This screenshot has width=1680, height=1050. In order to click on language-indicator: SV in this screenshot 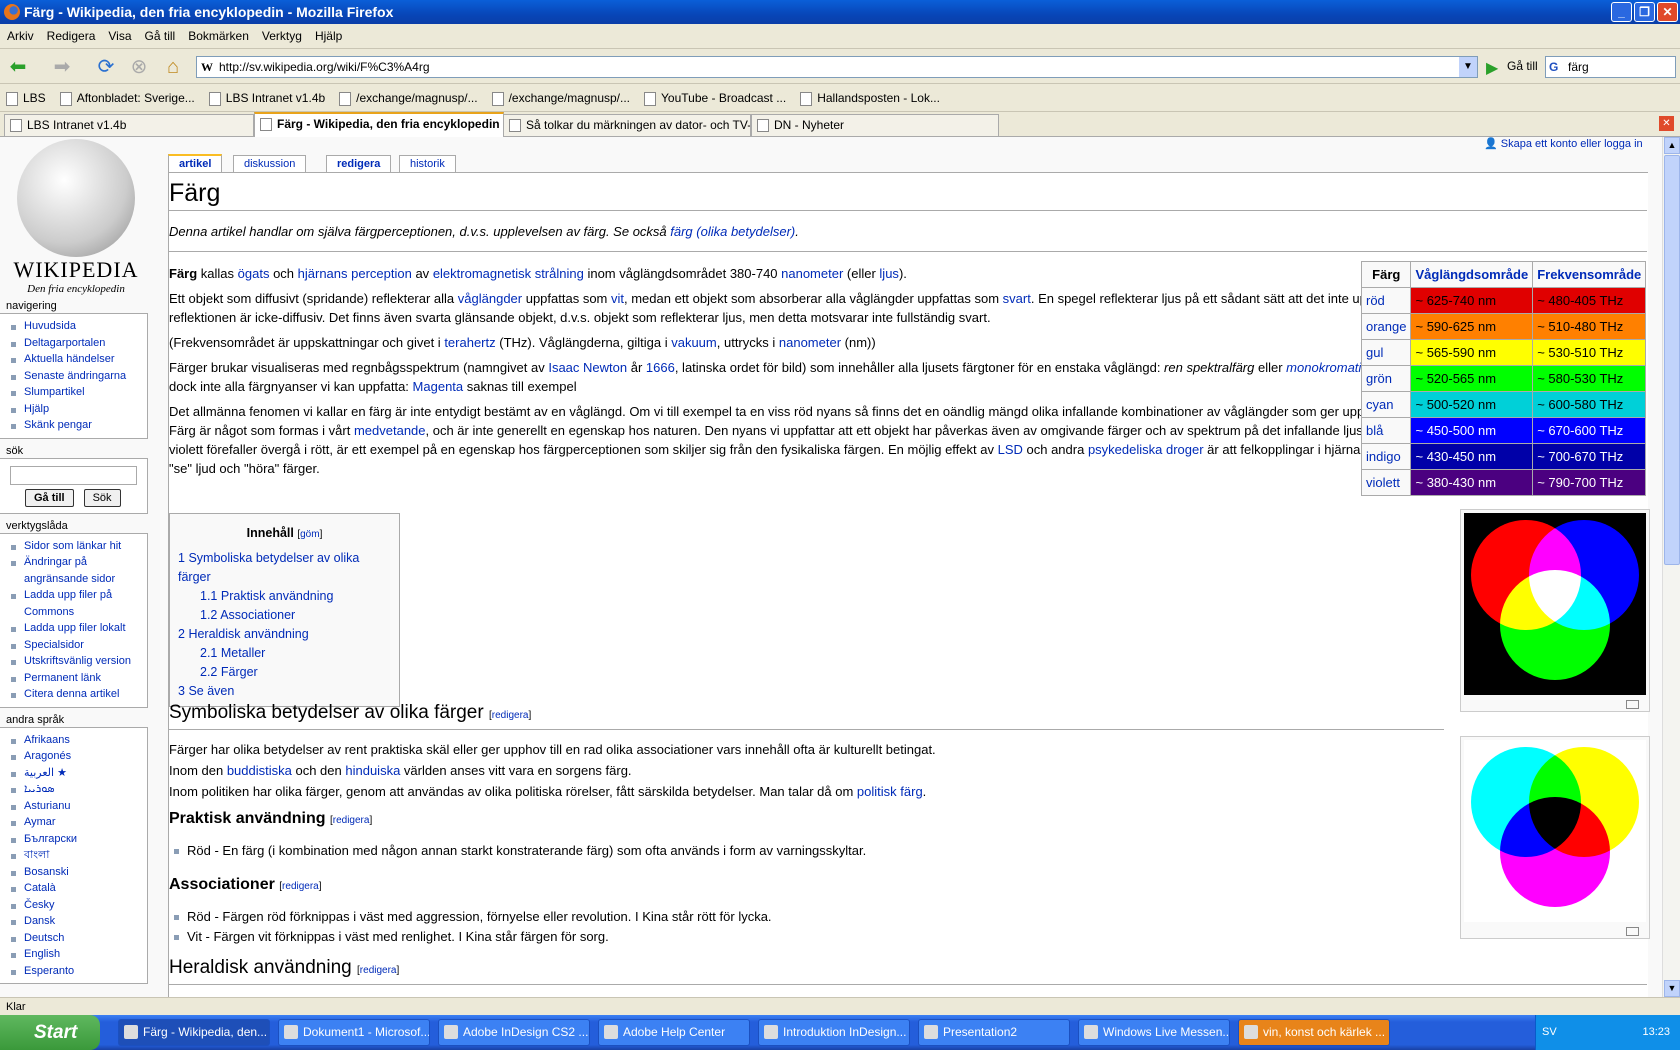, I will do `click(1549, 1032)`.